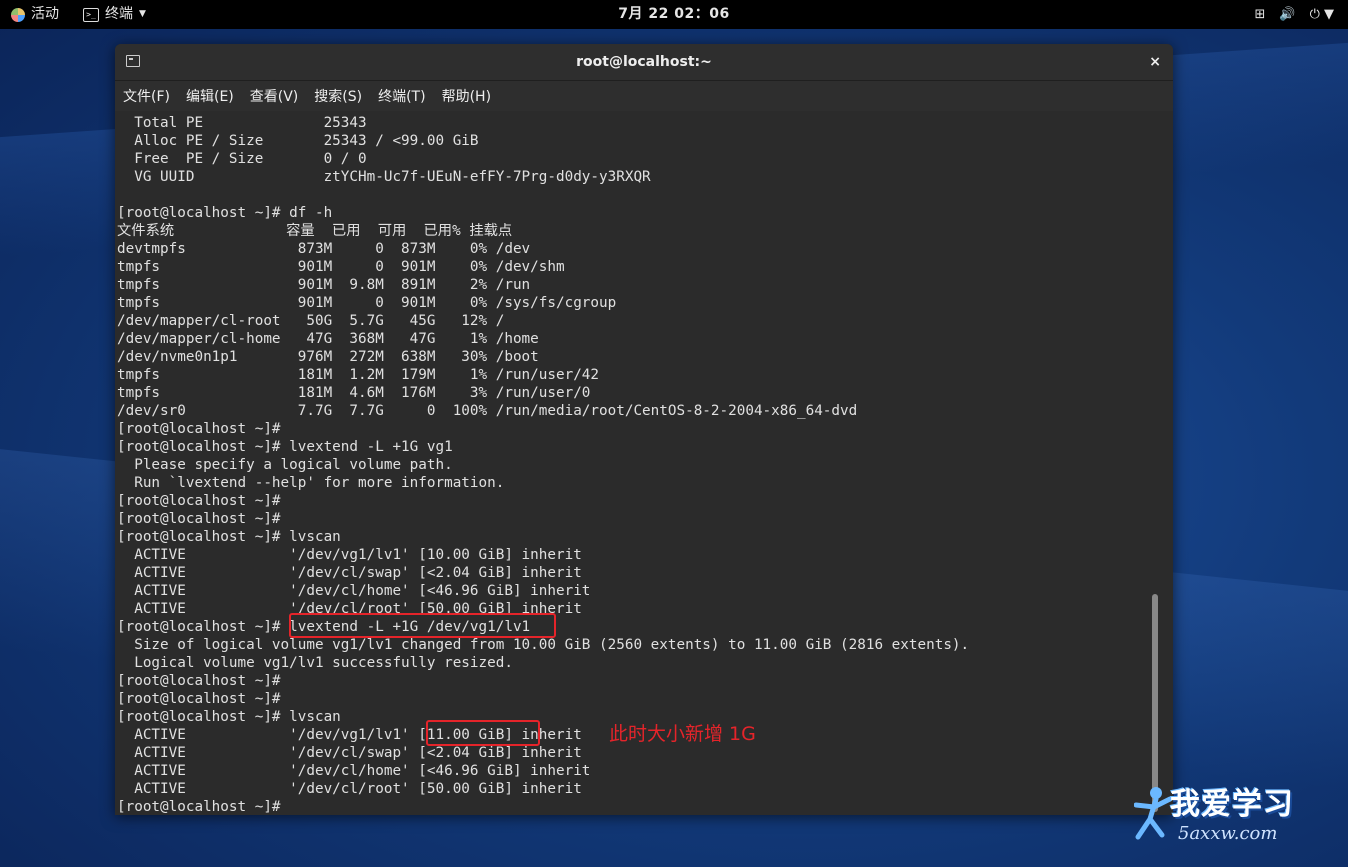  What do you see at coordinates (328, 357) in the screenshot?
I see `terminal-line: /dev/nvme0n1p1 976M 272M 638M 30% /boot` at bounding box center [328, 357].